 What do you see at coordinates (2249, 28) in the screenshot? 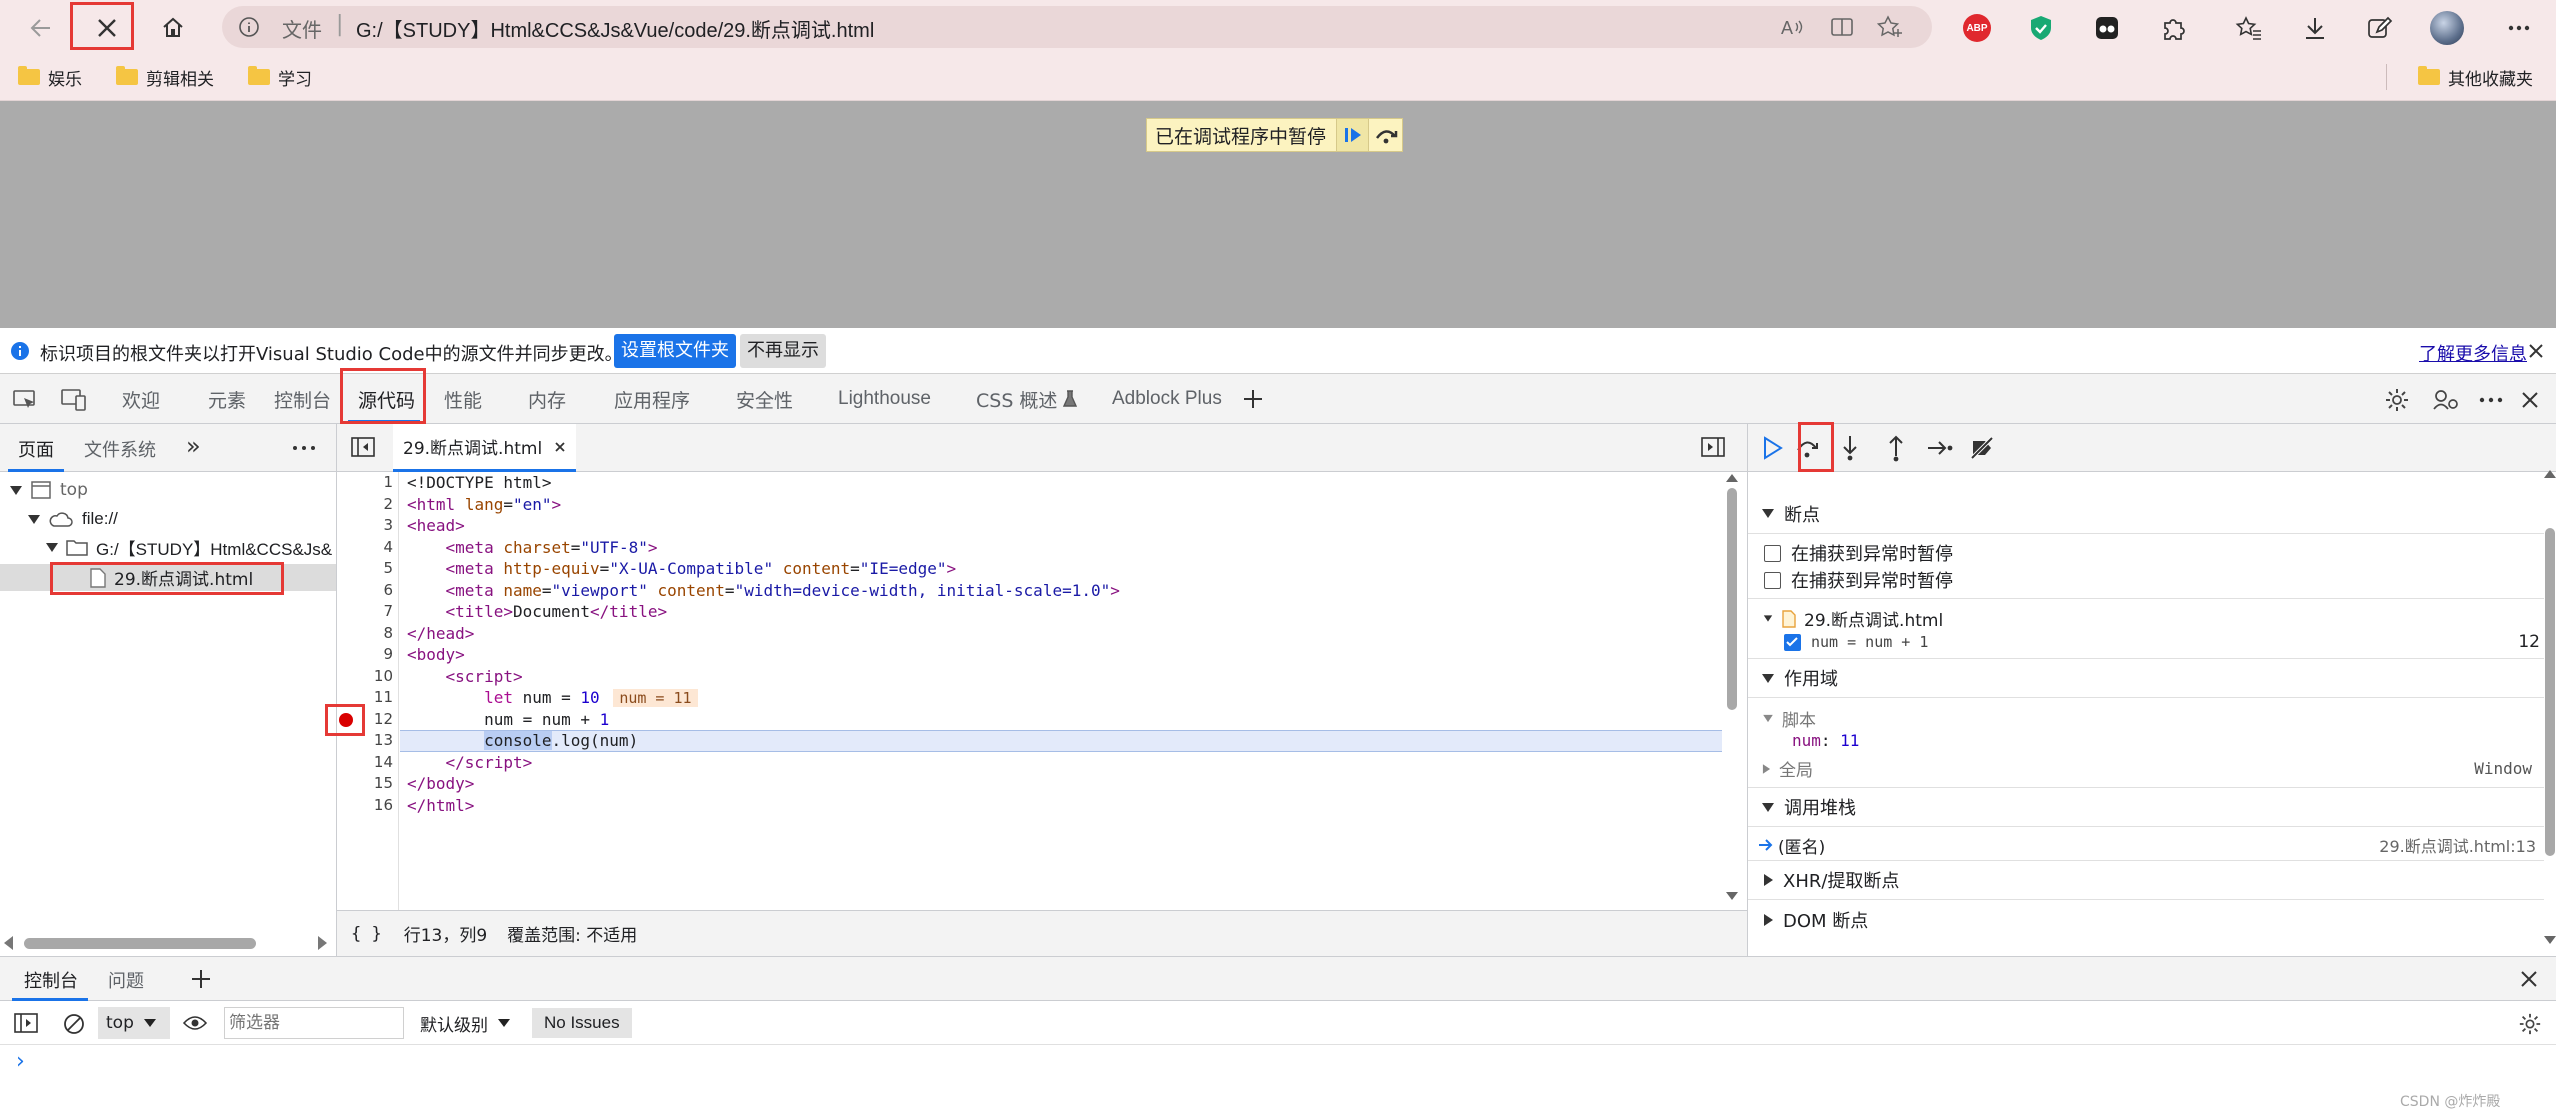
I see `favorites-button` at bounding box center [2249, 28].